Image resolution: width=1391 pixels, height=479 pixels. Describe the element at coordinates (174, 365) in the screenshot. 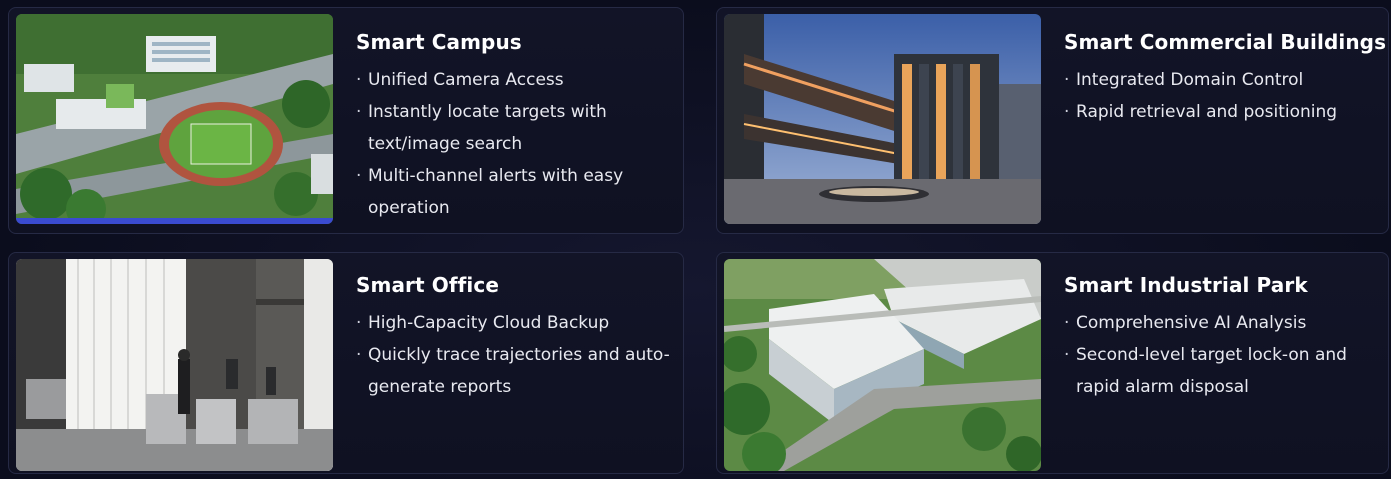

I see `office-turnstile-image` at that location.